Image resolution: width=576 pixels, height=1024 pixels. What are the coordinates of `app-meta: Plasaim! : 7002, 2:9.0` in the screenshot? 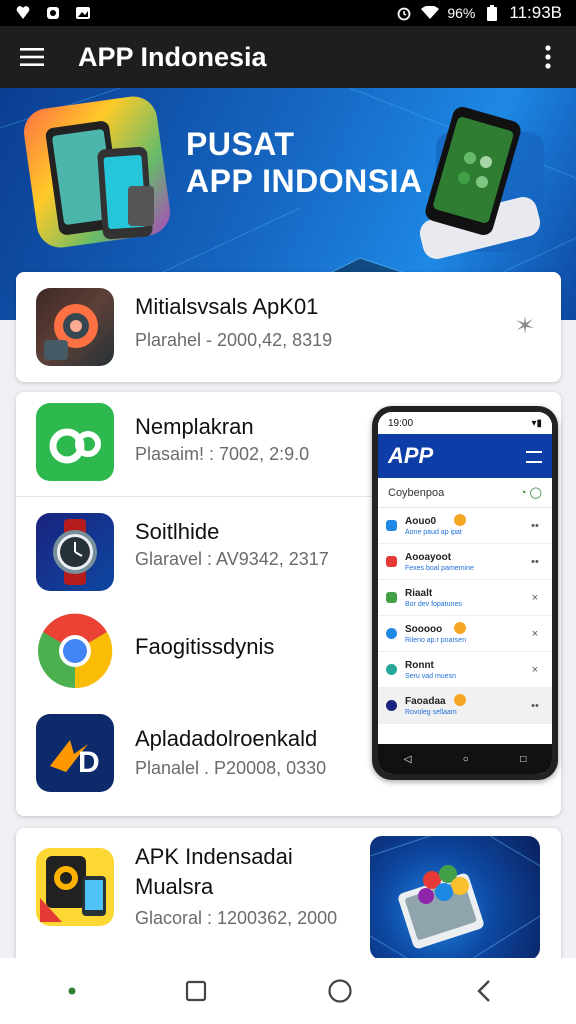 It's located at (222, 454).